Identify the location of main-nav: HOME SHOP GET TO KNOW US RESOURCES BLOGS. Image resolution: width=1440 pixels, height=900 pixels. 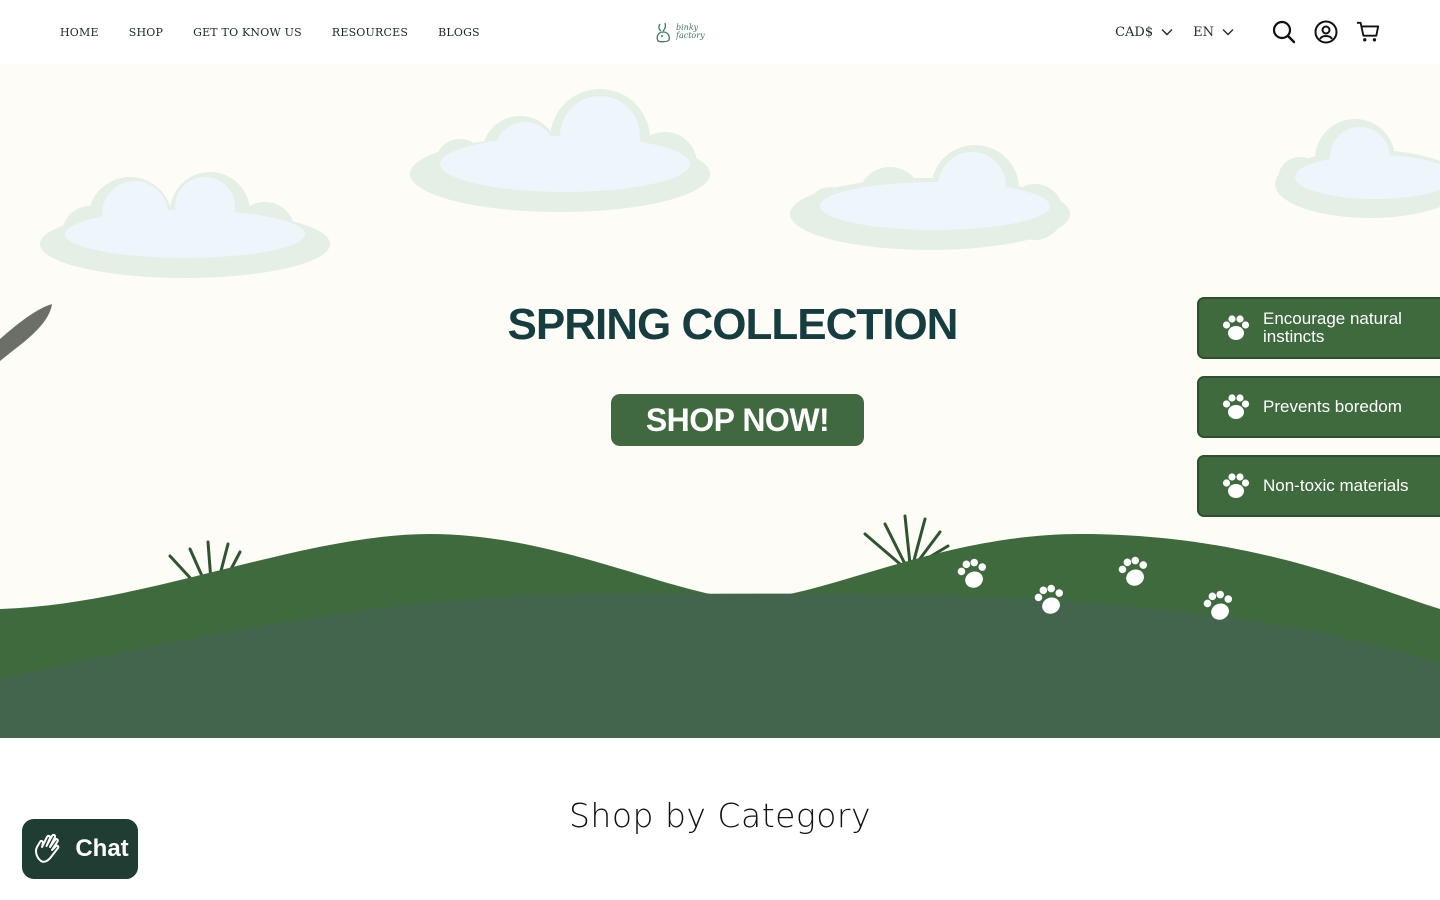
(270, 32).